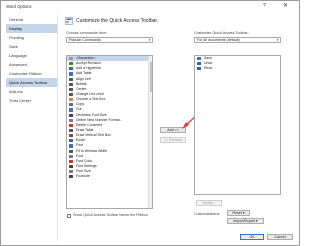 This screenshot has height=246, width=320. Describe the element at coordinates (84, 73) in the screenshot. I see `command-label: Add Table` at that location.